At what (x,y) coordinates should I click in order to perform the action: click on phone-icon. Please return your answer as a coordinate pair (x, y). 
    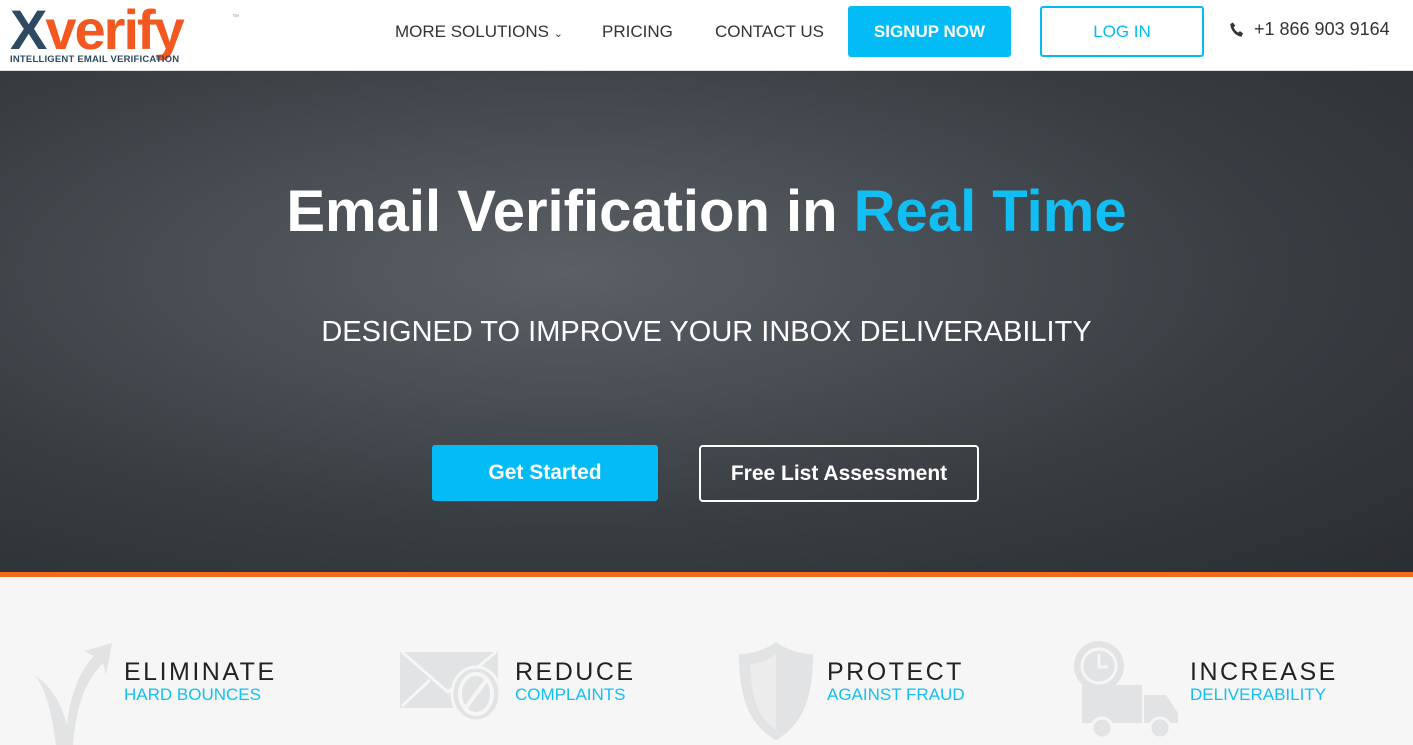
    Looking at the image, I should click on (1236, 29).